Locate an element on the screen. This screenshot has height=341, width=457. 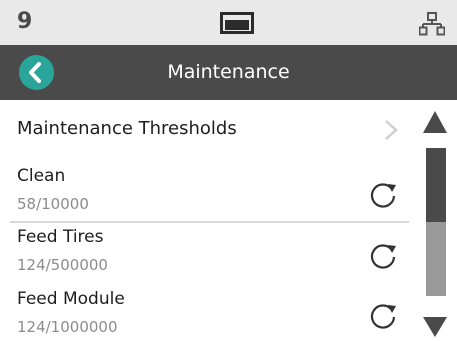
scroll-thumb is located at coordinates (436, 185).